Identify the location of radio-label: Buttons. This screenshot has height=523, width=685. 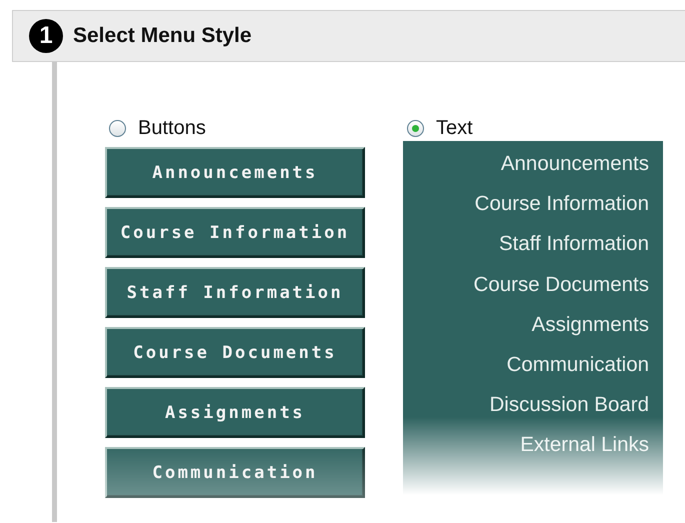
(172, 128).